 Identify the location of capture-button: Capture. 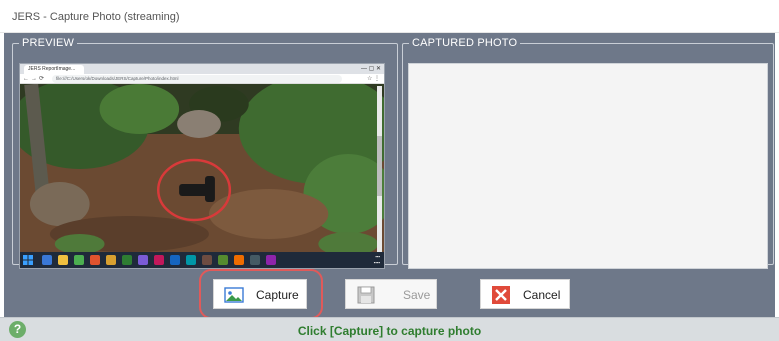
(260, 294).